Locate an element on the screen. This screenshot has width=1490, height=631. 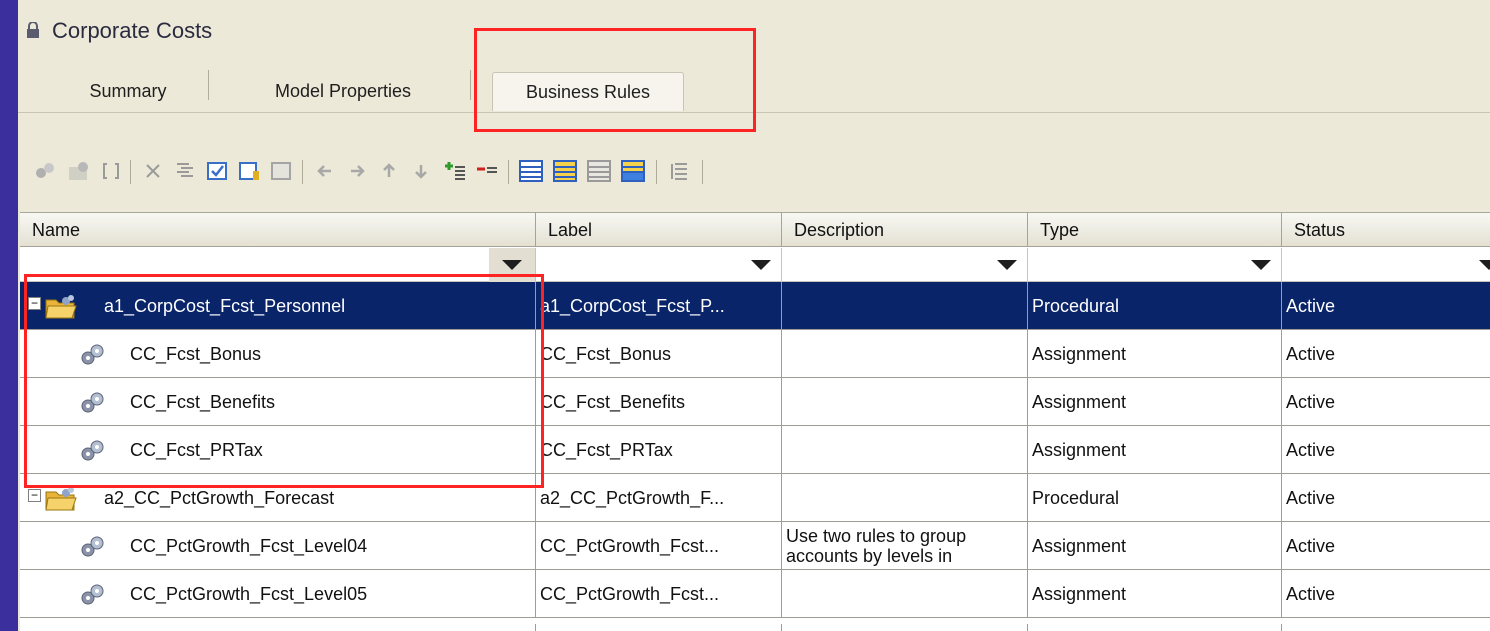
type-value: Procedural is located at coordinates (1076, 498).